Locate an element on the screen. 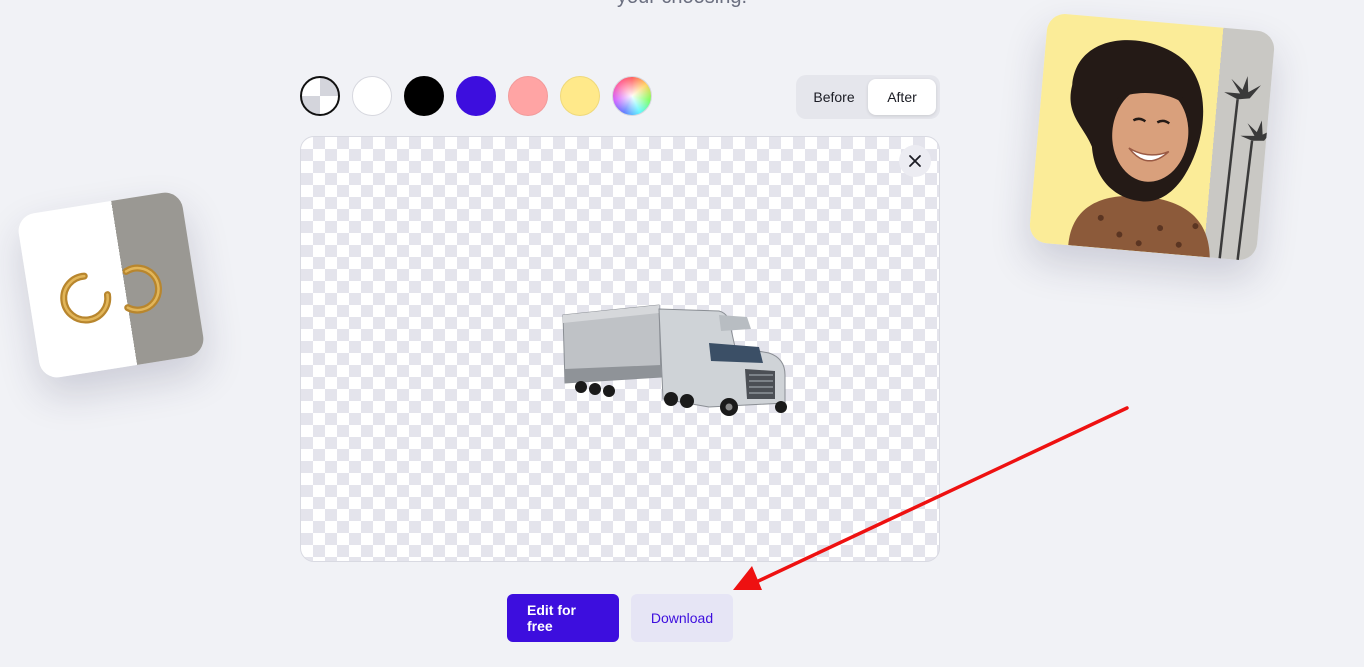  download-button: Download is located at coordinates (682, 618).